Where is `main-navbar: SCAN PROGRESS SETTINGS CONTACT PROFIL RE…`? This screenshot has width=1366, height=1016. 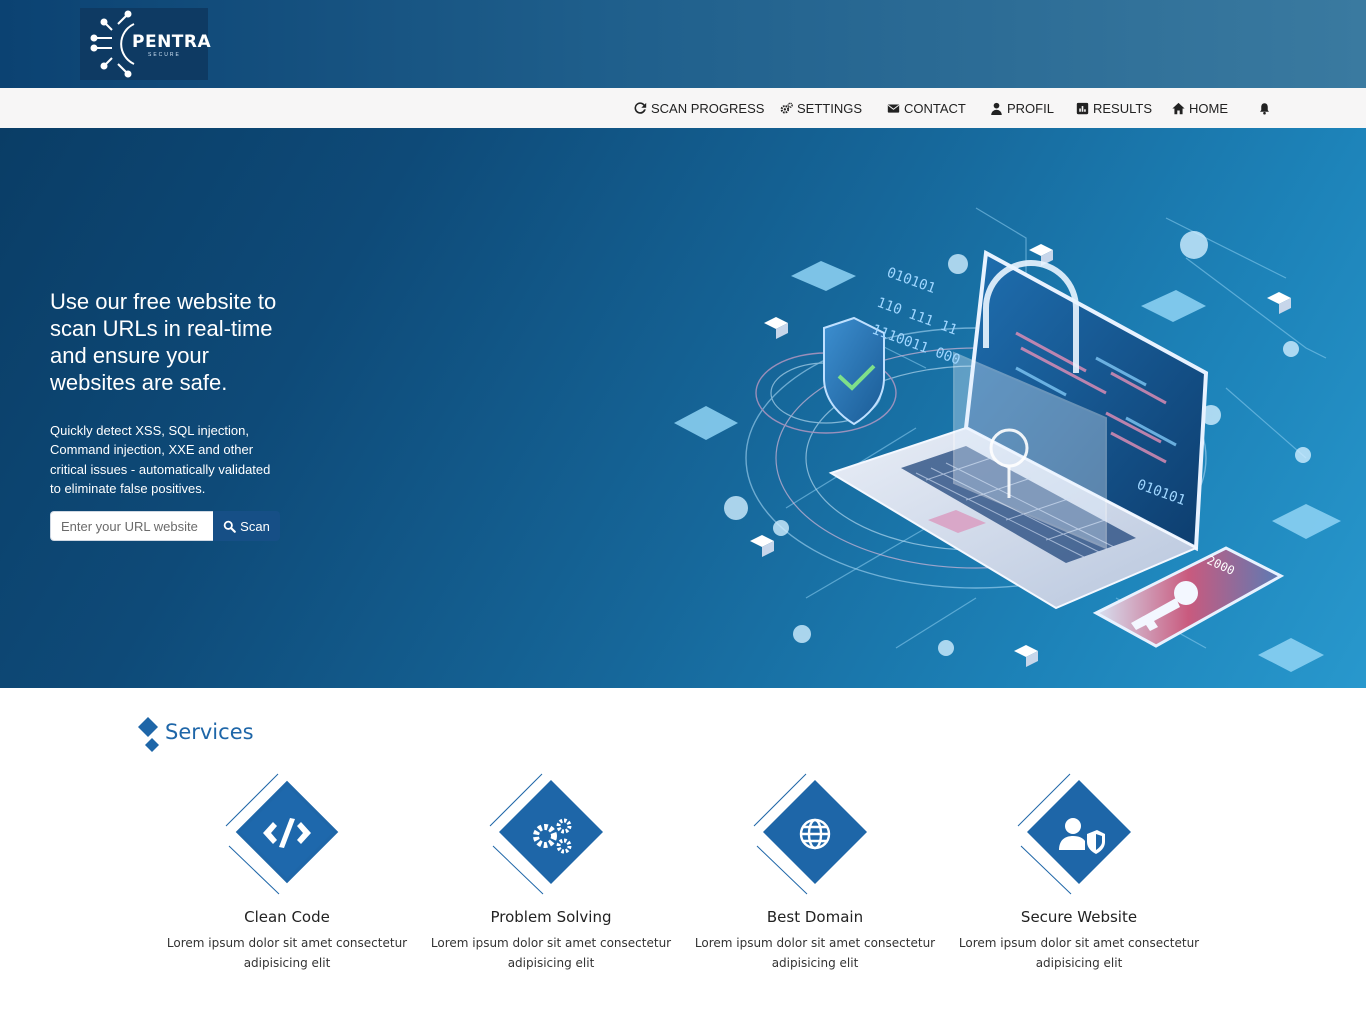 main-navbar: SCAN PROGRESS SETTINGS CONTACT PROFIL RE… is located at coordinates (683, 108).